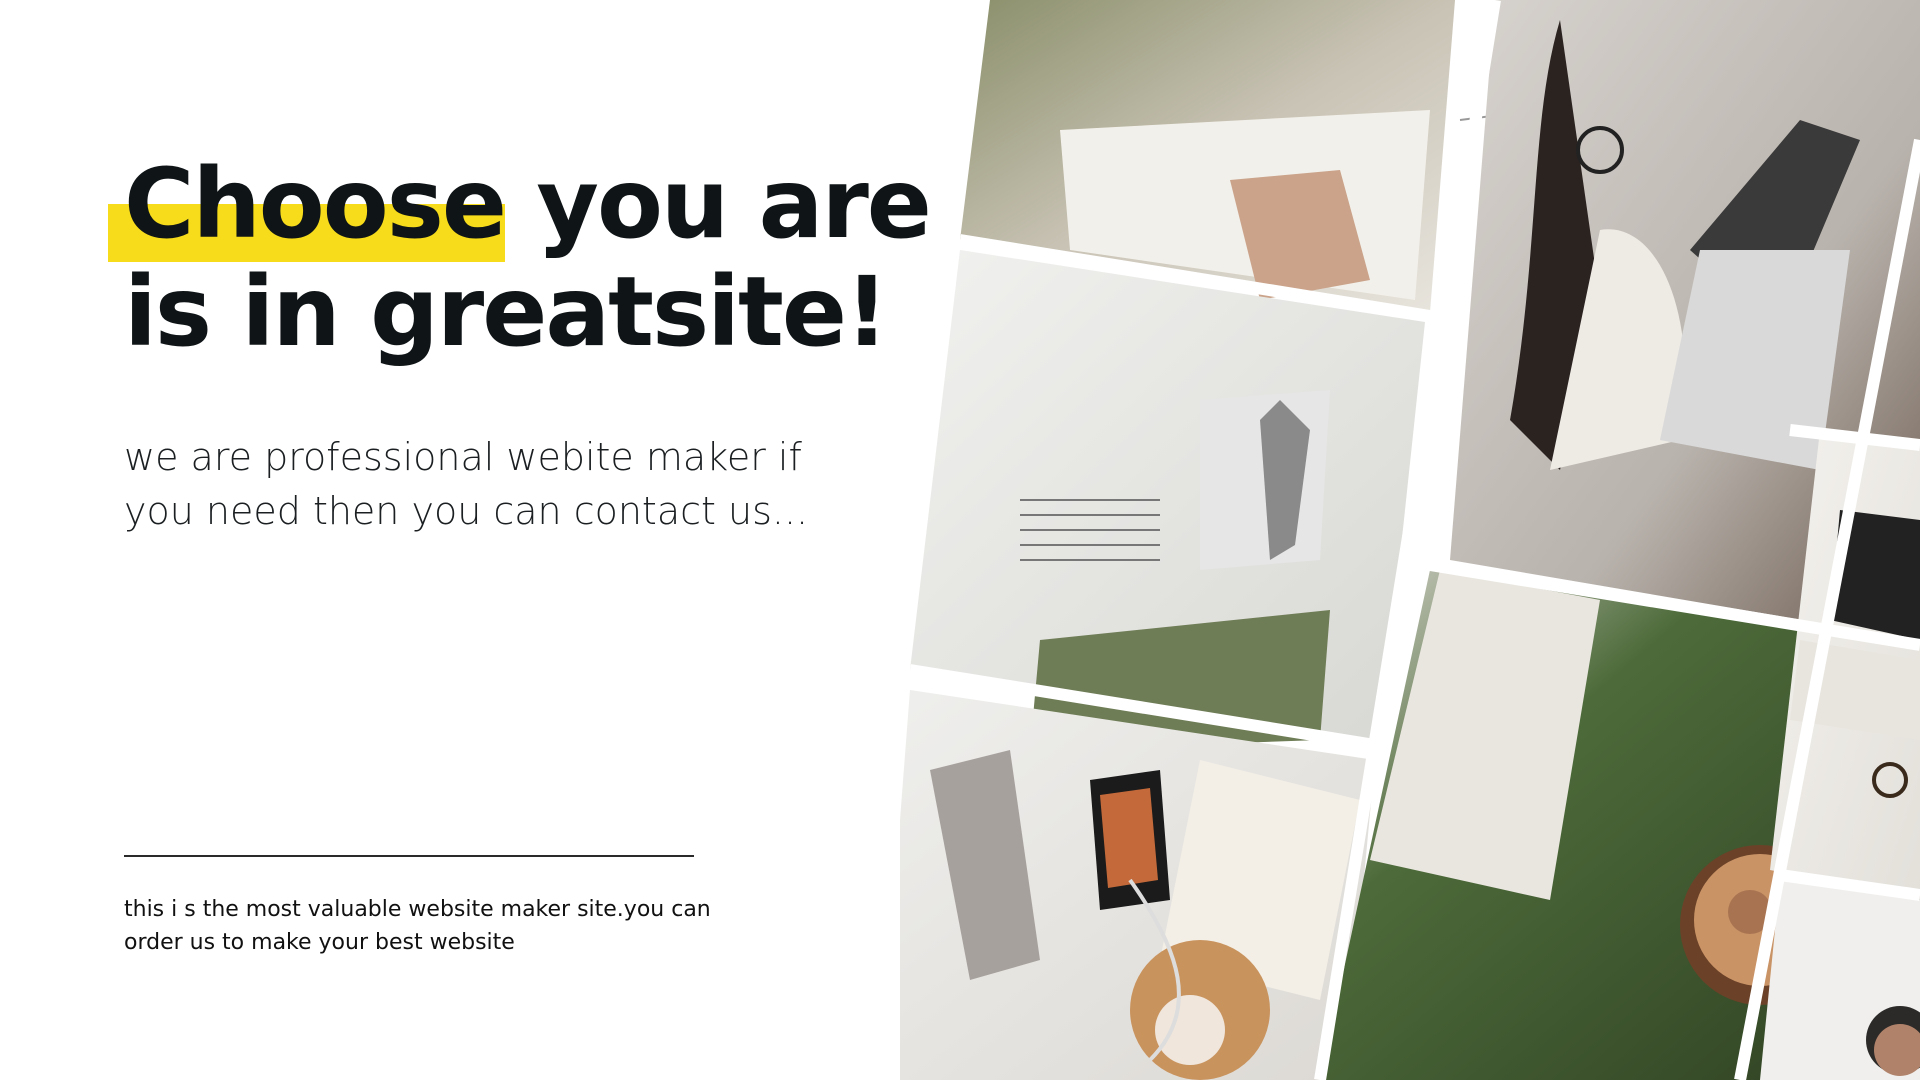  I want to click on hero-headline: Choose you are is in greatsite!, so click(520, 258).